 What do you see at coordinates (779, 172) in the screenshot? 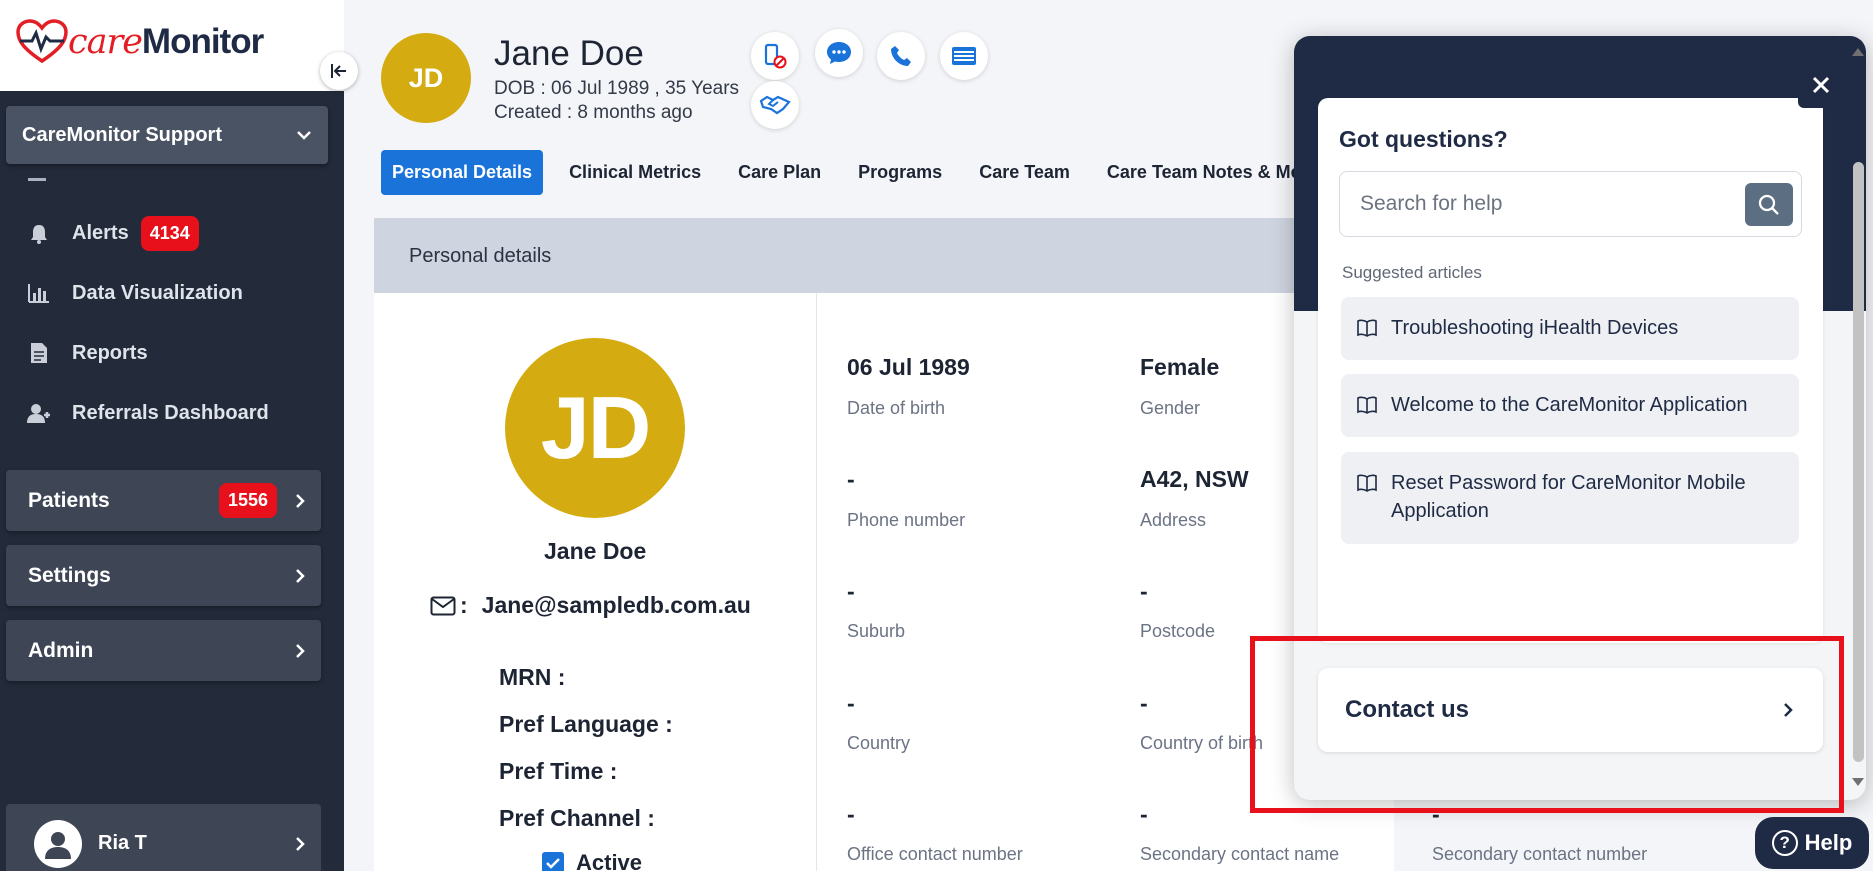
I see `tab-care-plan: Care Plan` at bounding box center [779, 172].